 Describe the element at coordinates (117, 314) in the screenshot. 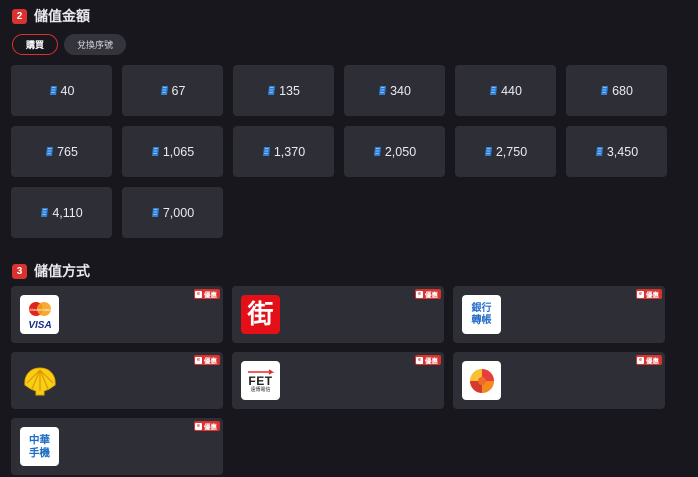

I see `payment-method-mastercard-visa: MasterCard VISA e 優惠` at that location.